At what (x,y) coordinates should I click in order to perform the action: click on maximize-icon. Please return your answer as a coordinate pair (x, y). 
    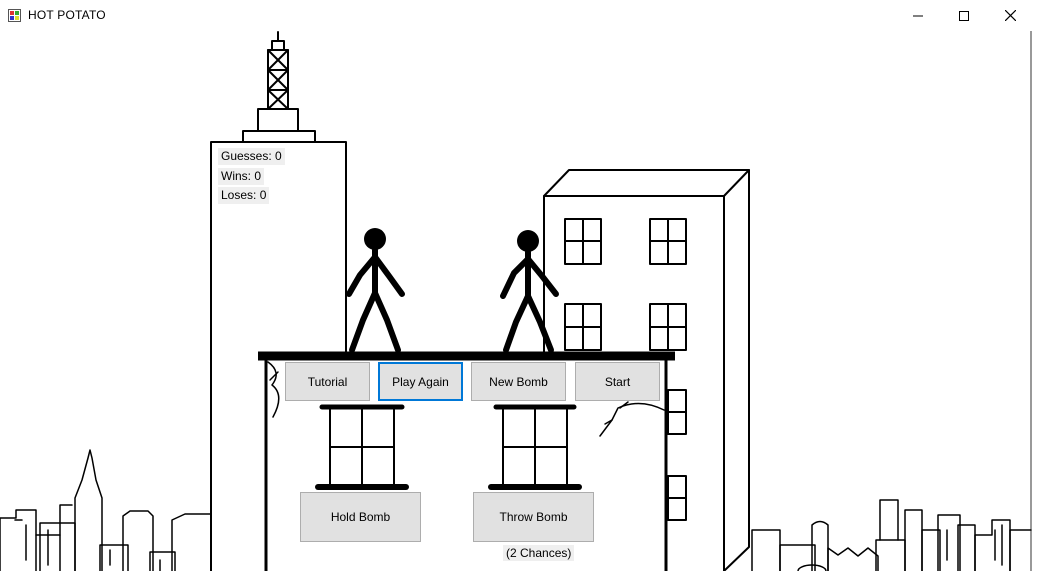
    Looking at the image, I should click on (964, 15).